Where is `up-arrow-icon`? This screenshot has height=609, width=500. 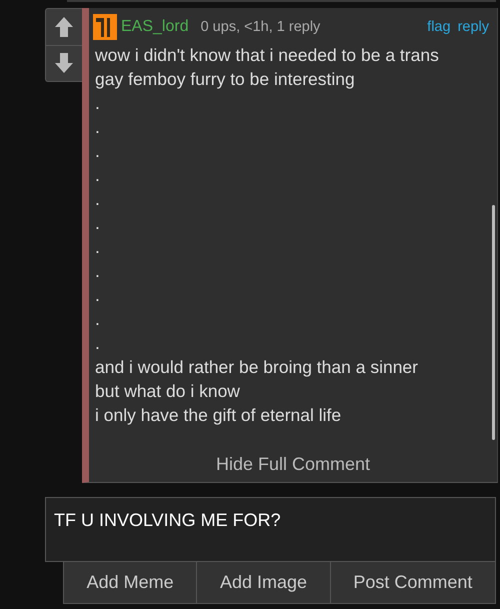 up-arrow-icon is located at coordinates (64, 27).